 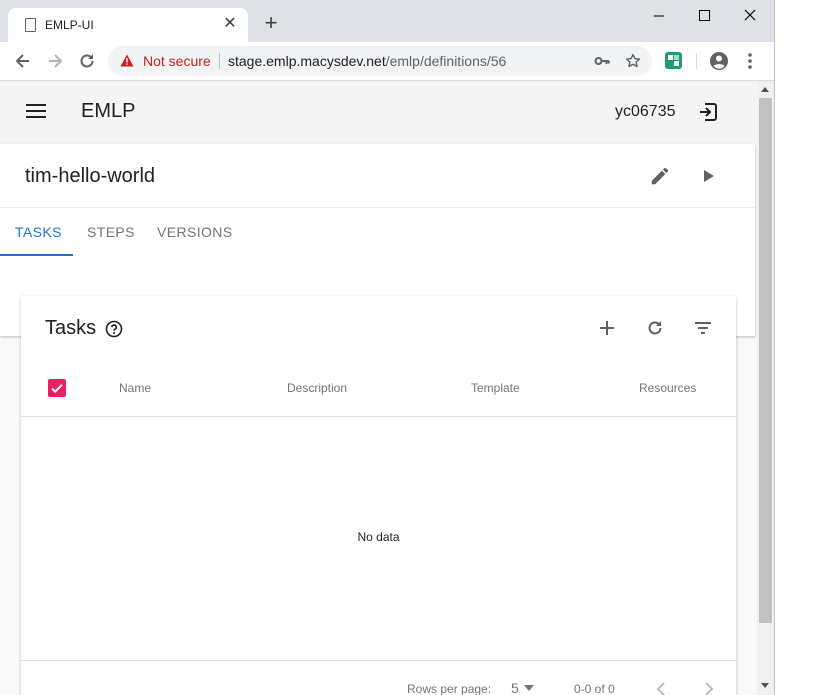 I want to click on scroll-down-arrow-icon, so click(x=765, y=685).